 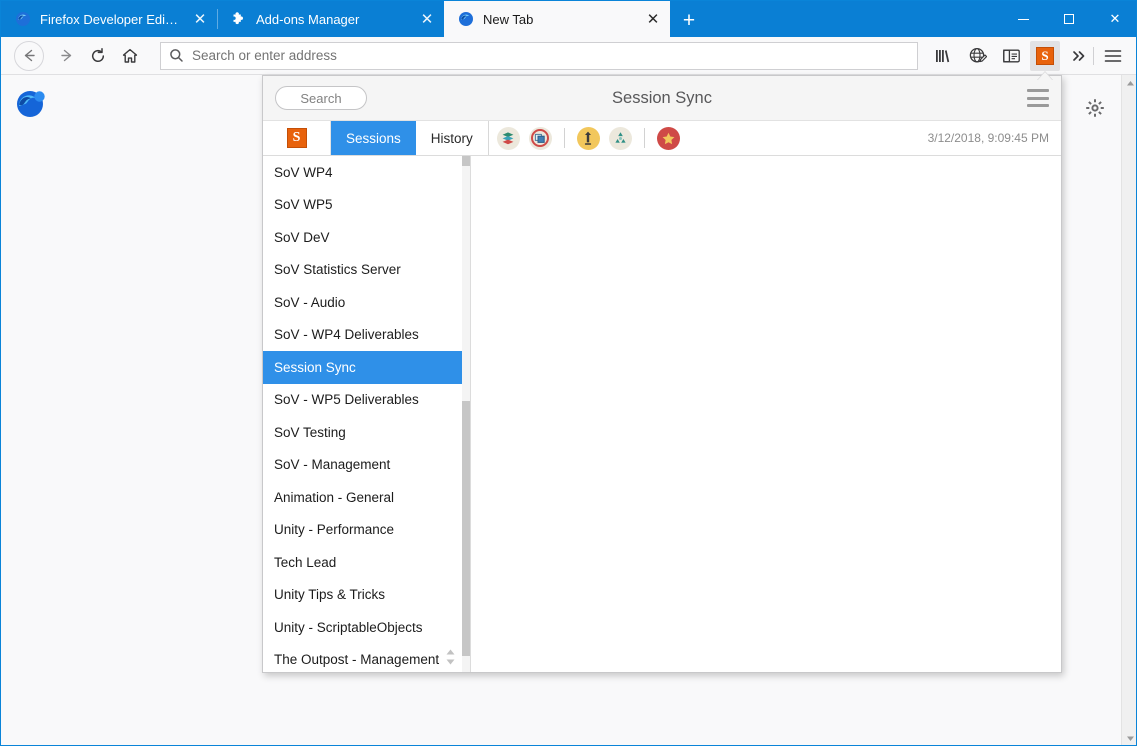 What do you see at coordinates (31, 104) in the screenshot?
I see `firefox-logo` at bounding box center [31, 104].